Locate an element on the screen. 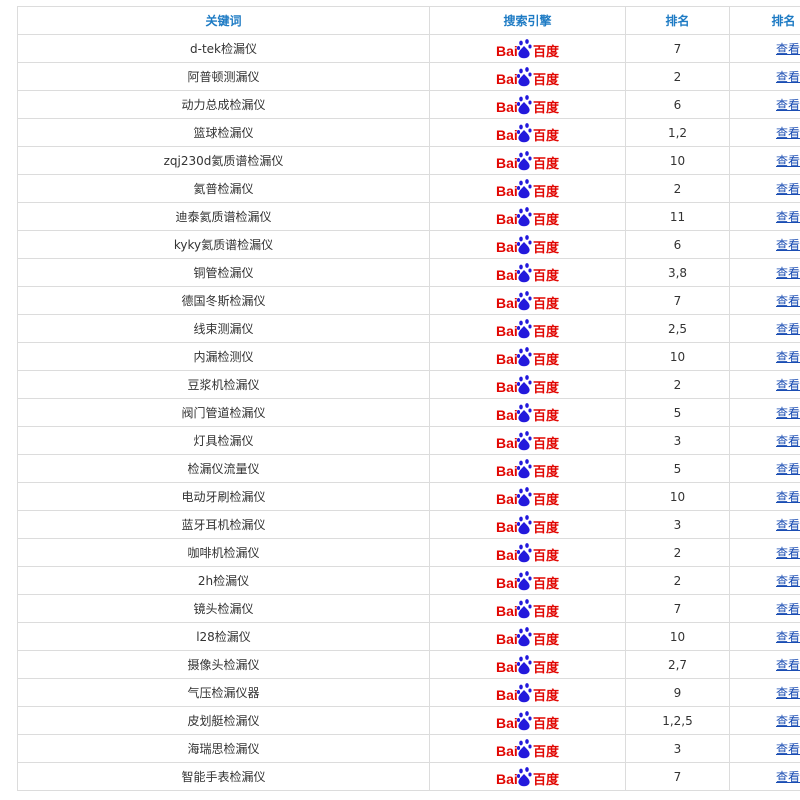  header-rank-detail: 排名 is located at coordinates (764, 20).